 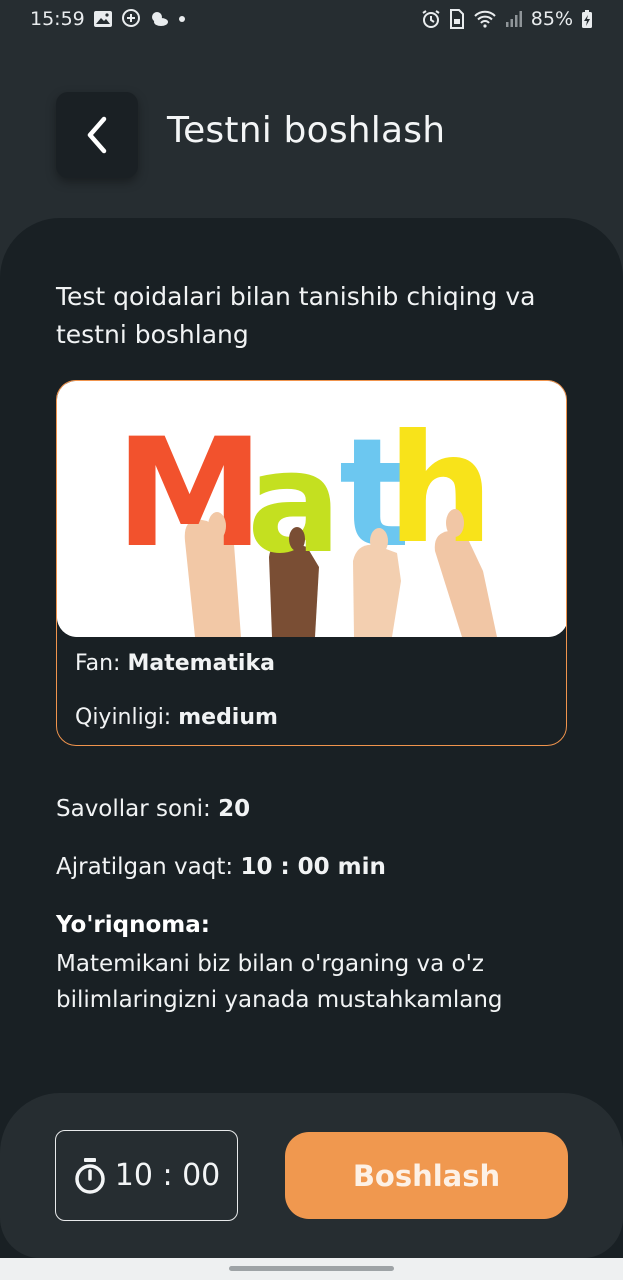 I want to click on status-time: 15:59, so click(x=57, y=19).